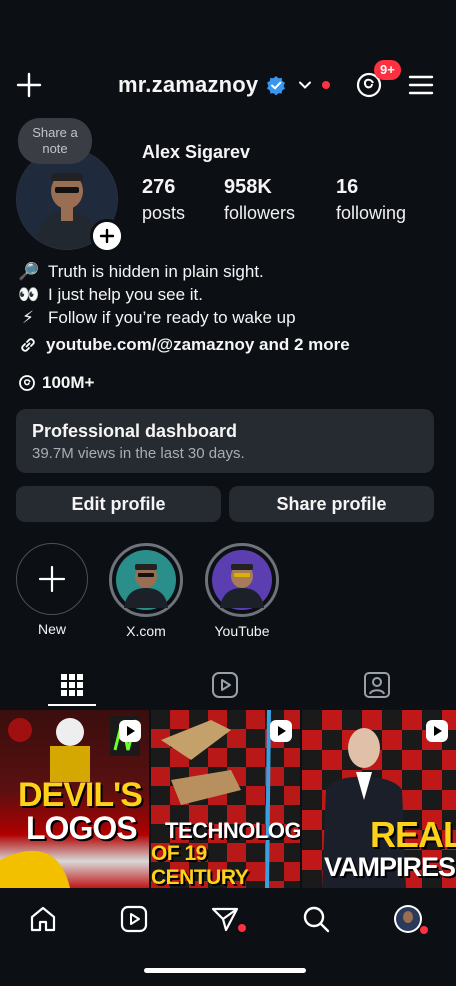 This screenshot has height=986, width=456. Describe the element at coordinates (242, 928) in the screenshot. I see `messages-notification-dot` at that location.